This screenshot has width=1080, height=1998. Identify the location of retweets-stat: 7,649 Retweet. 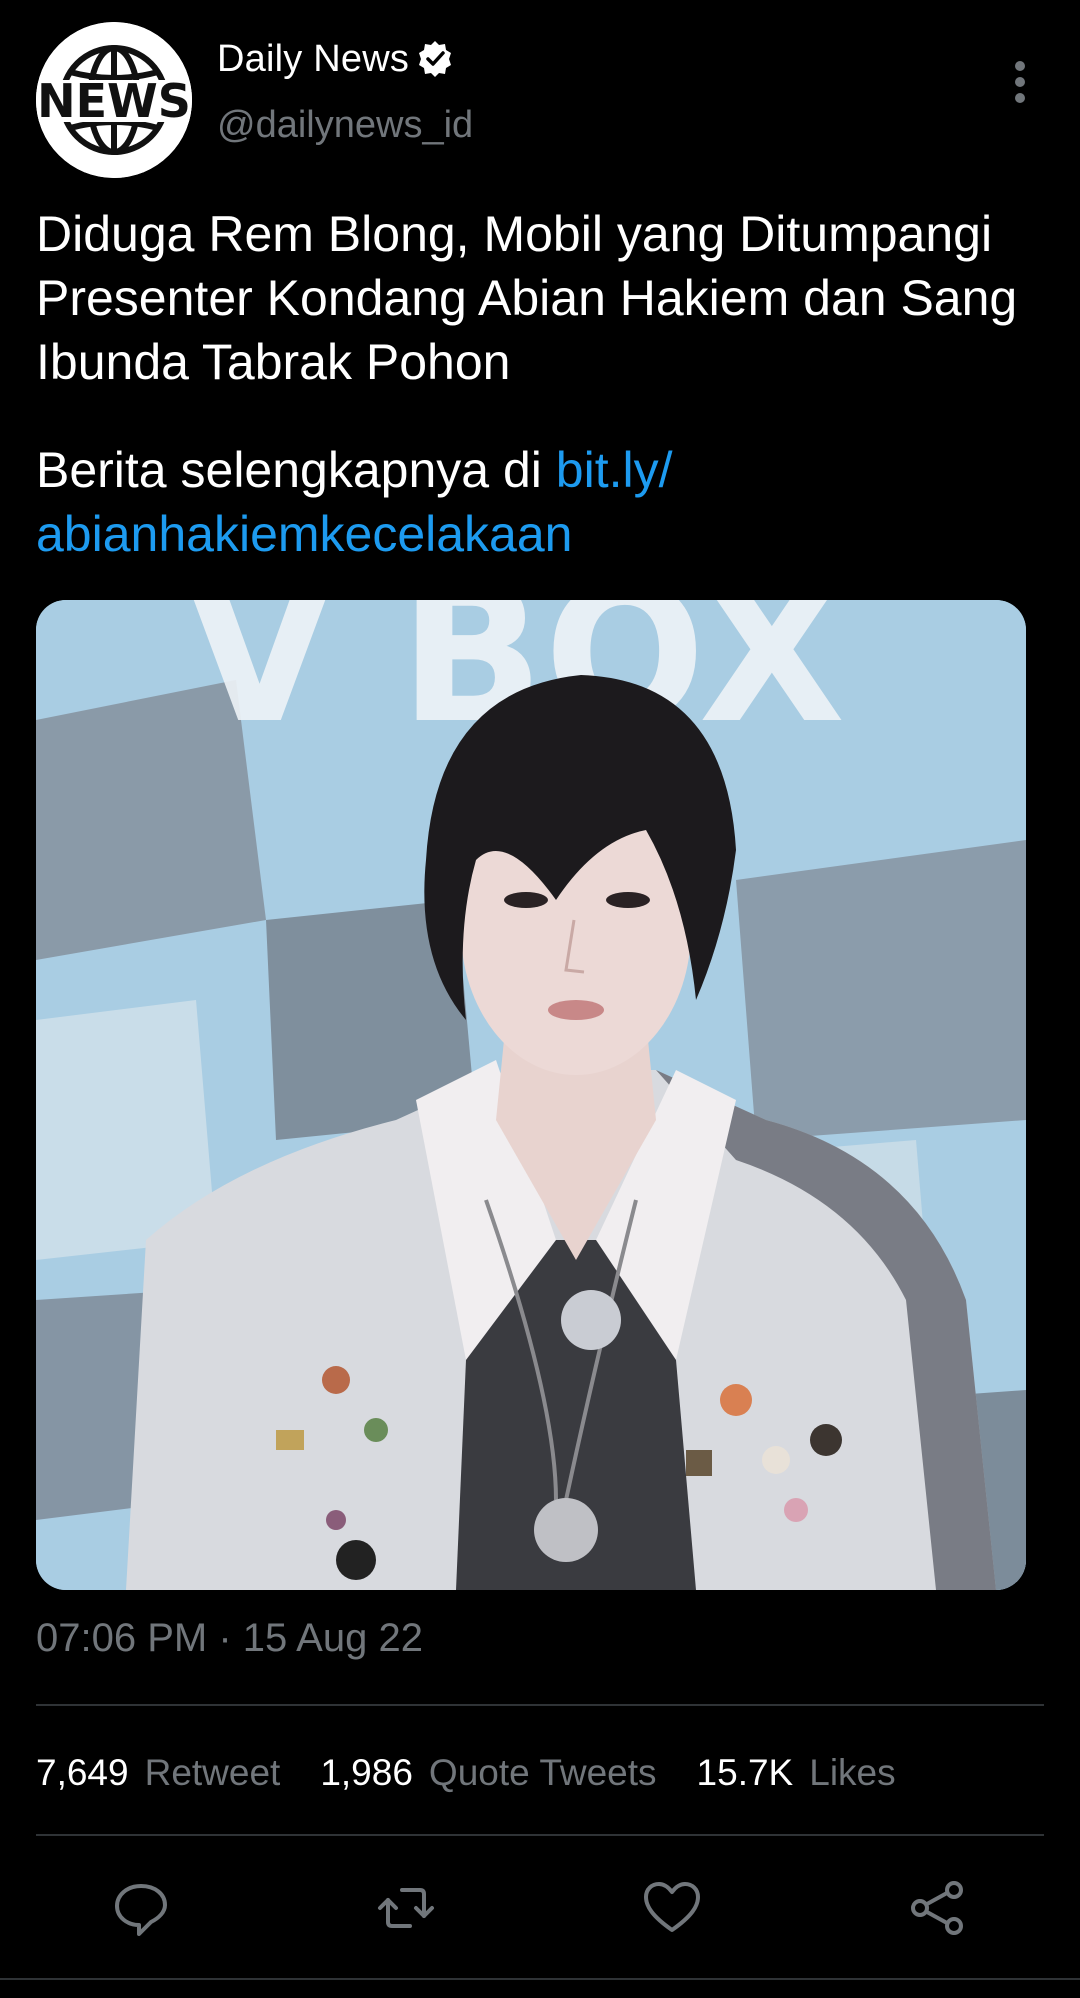
(158, 1773).